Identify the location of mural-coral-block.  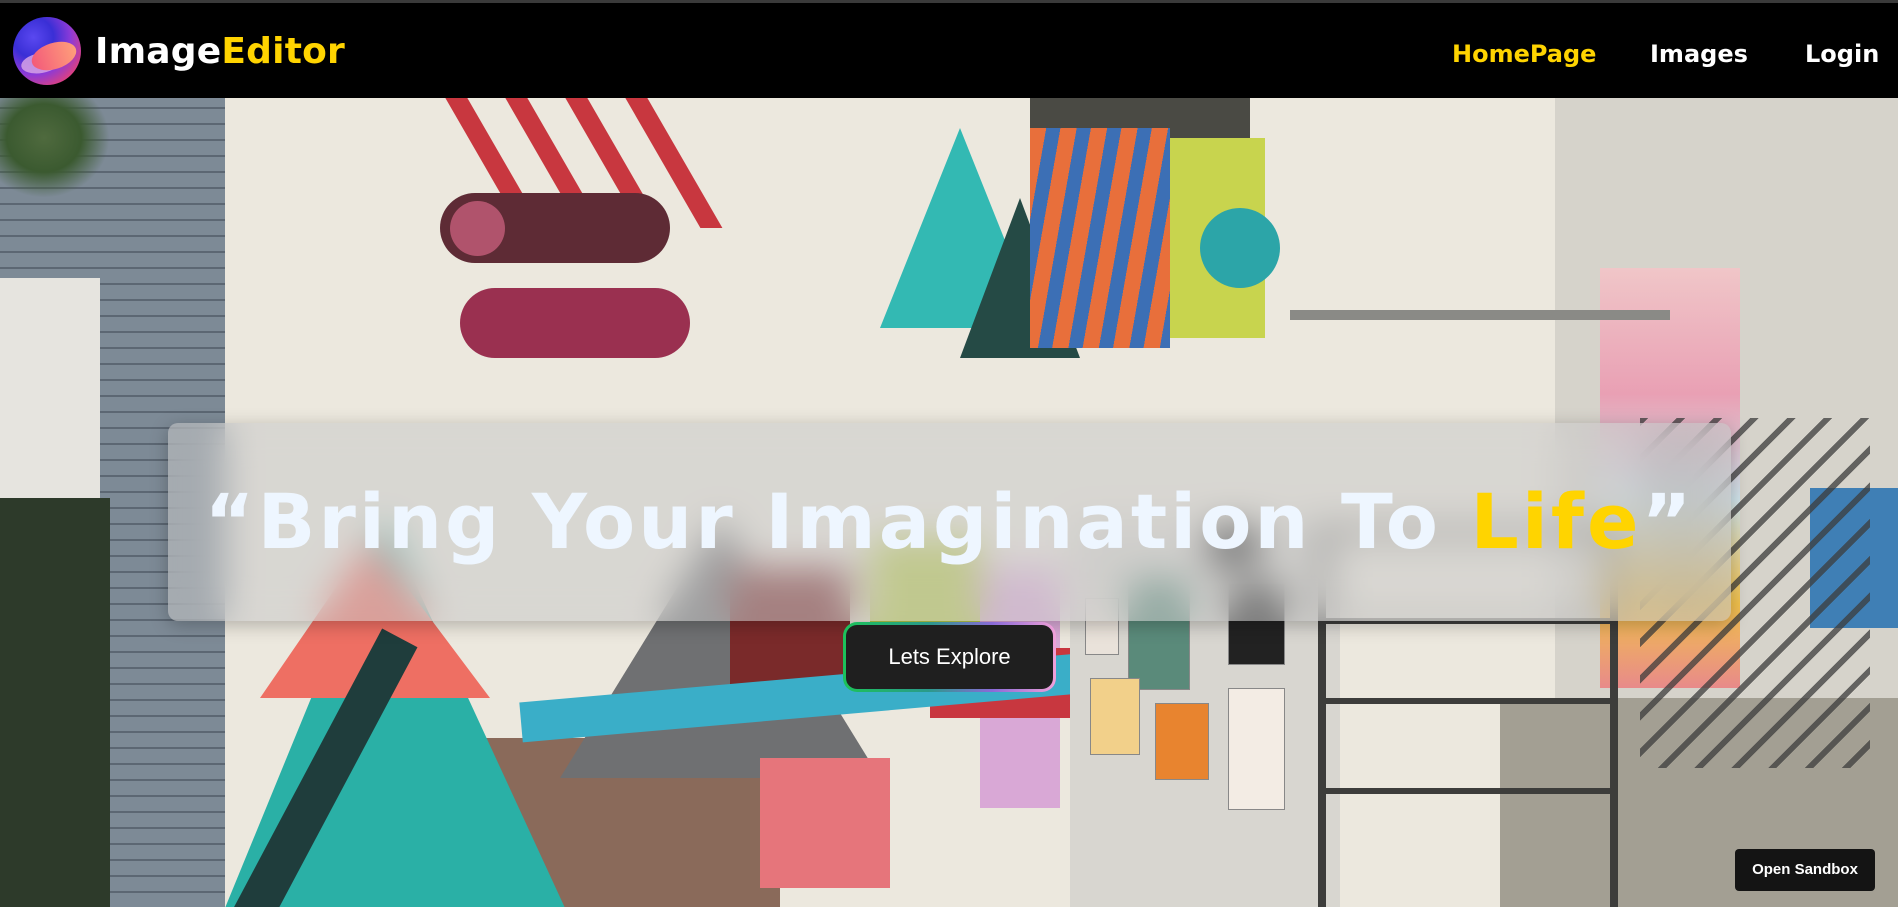
(825, 823).